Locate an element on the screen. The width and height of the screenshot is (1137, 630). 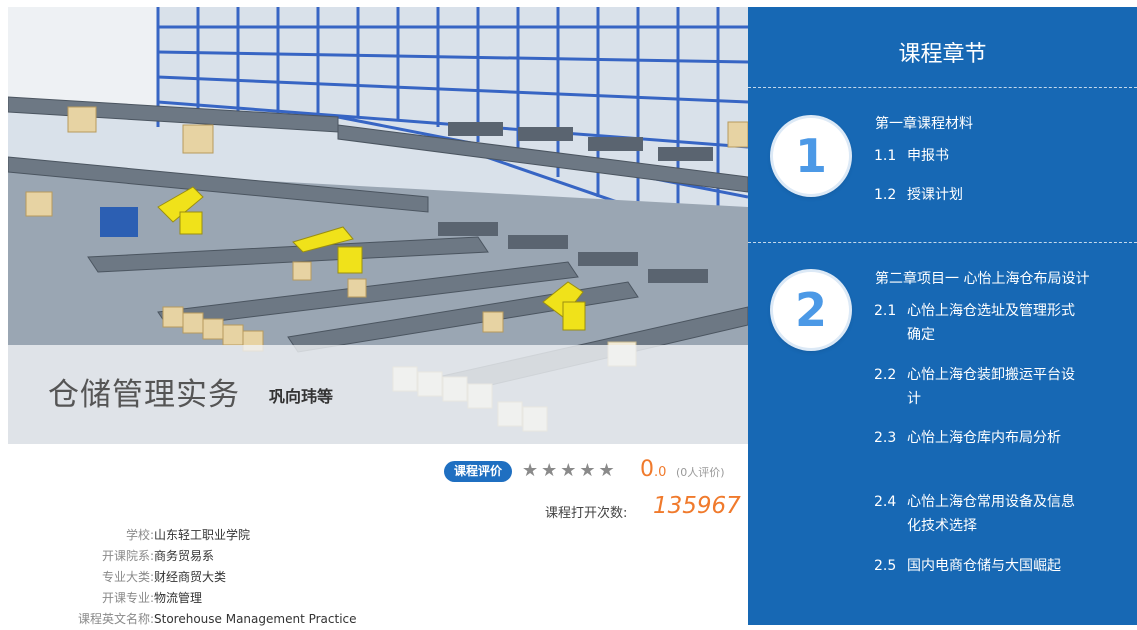
section-title: 申报书 is located at coordinates (928, 156).